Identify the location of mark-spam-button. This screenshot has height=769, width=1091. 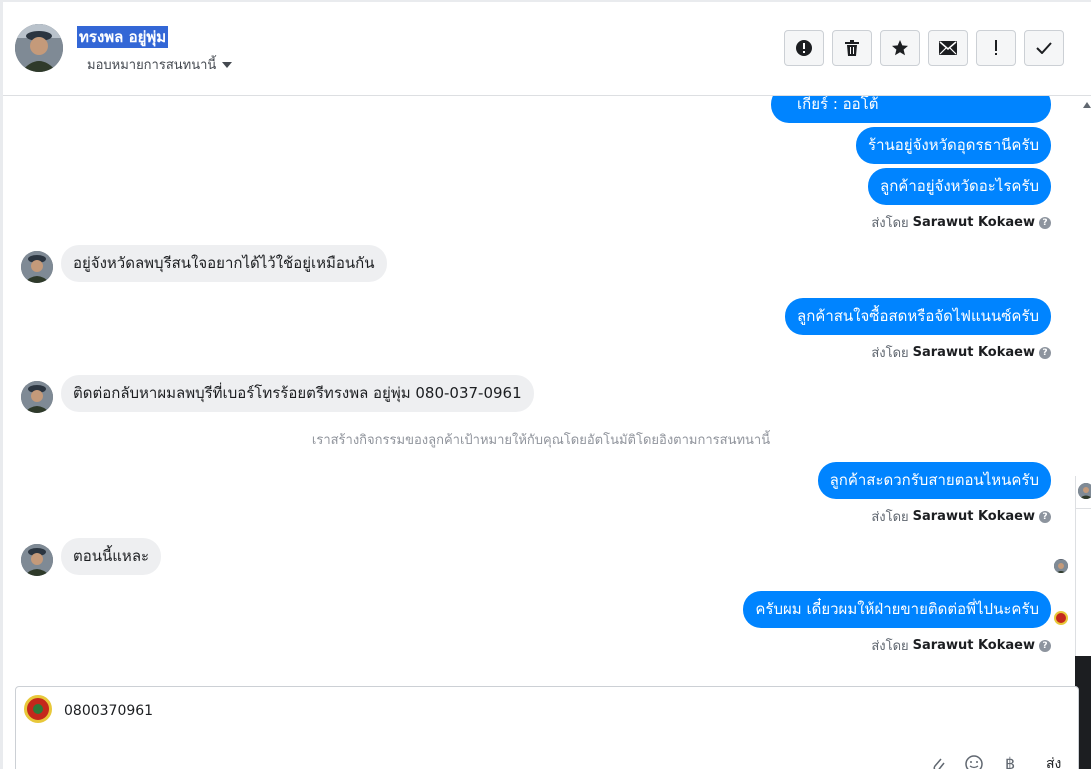
(804, 48).